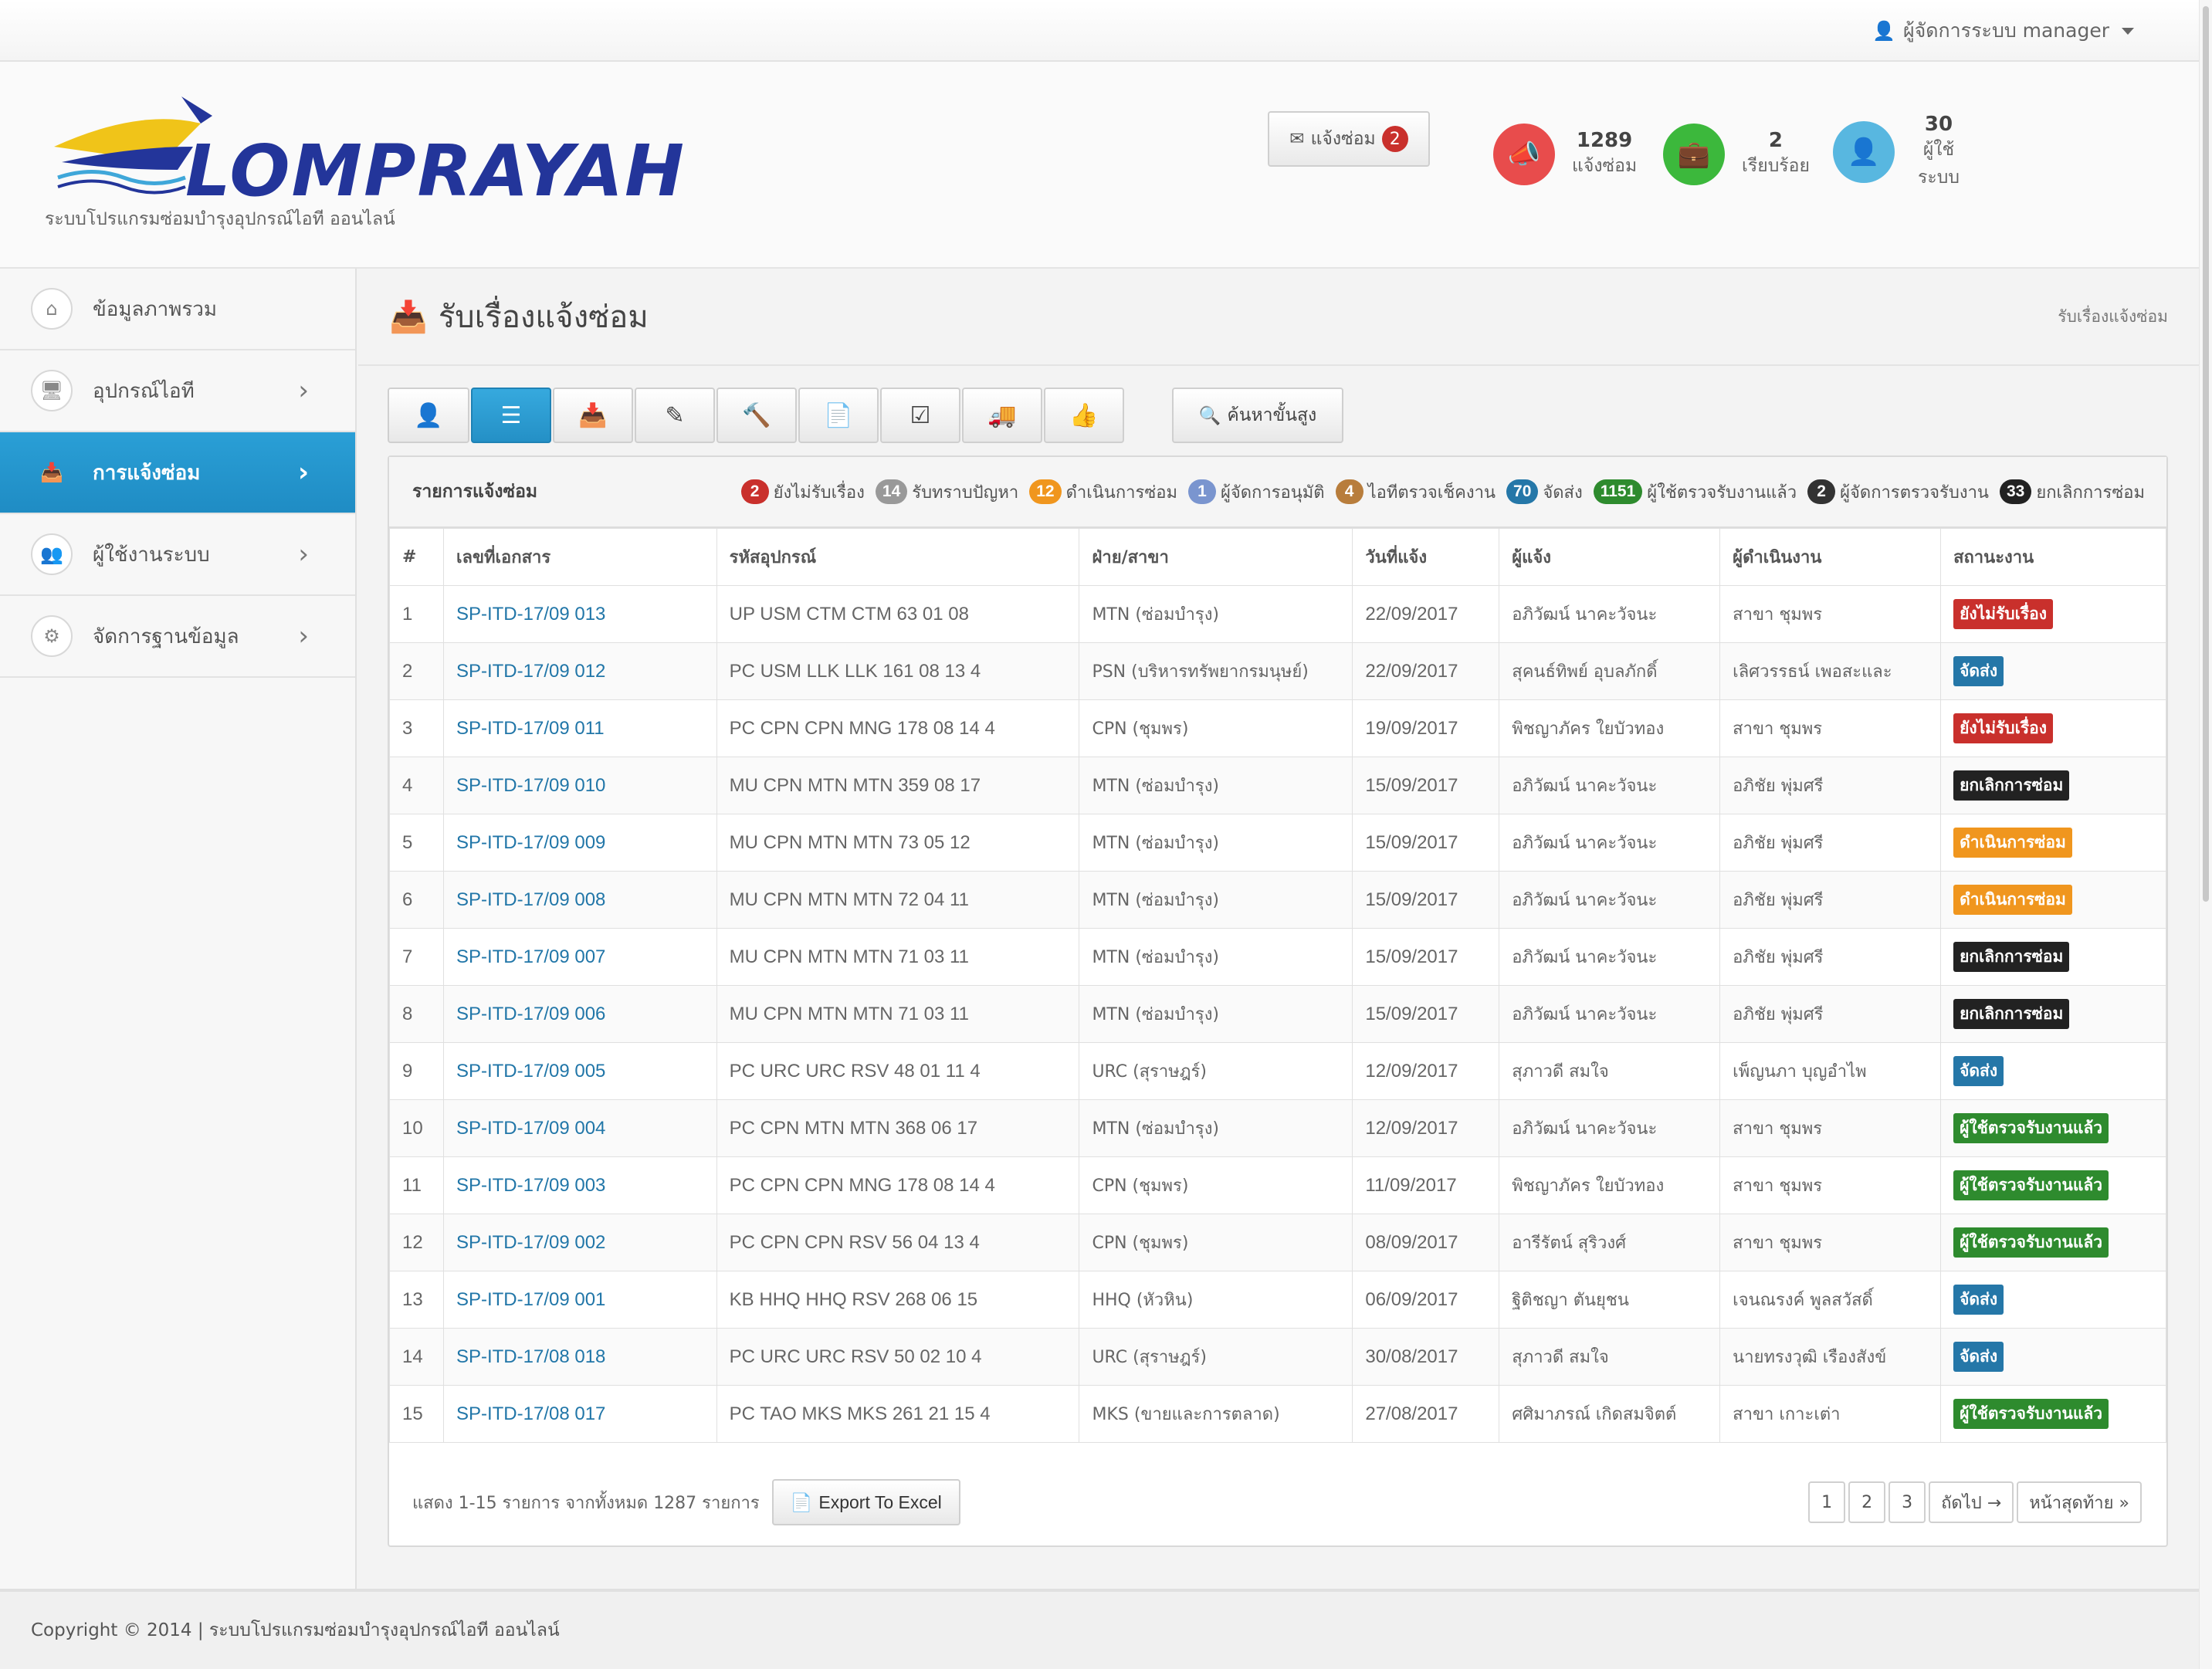 The image size is (2212, 1669). Describe the element at coordinates (2053, 557) in the screenshot. I see `column-header: สถานะงาน` at that location.